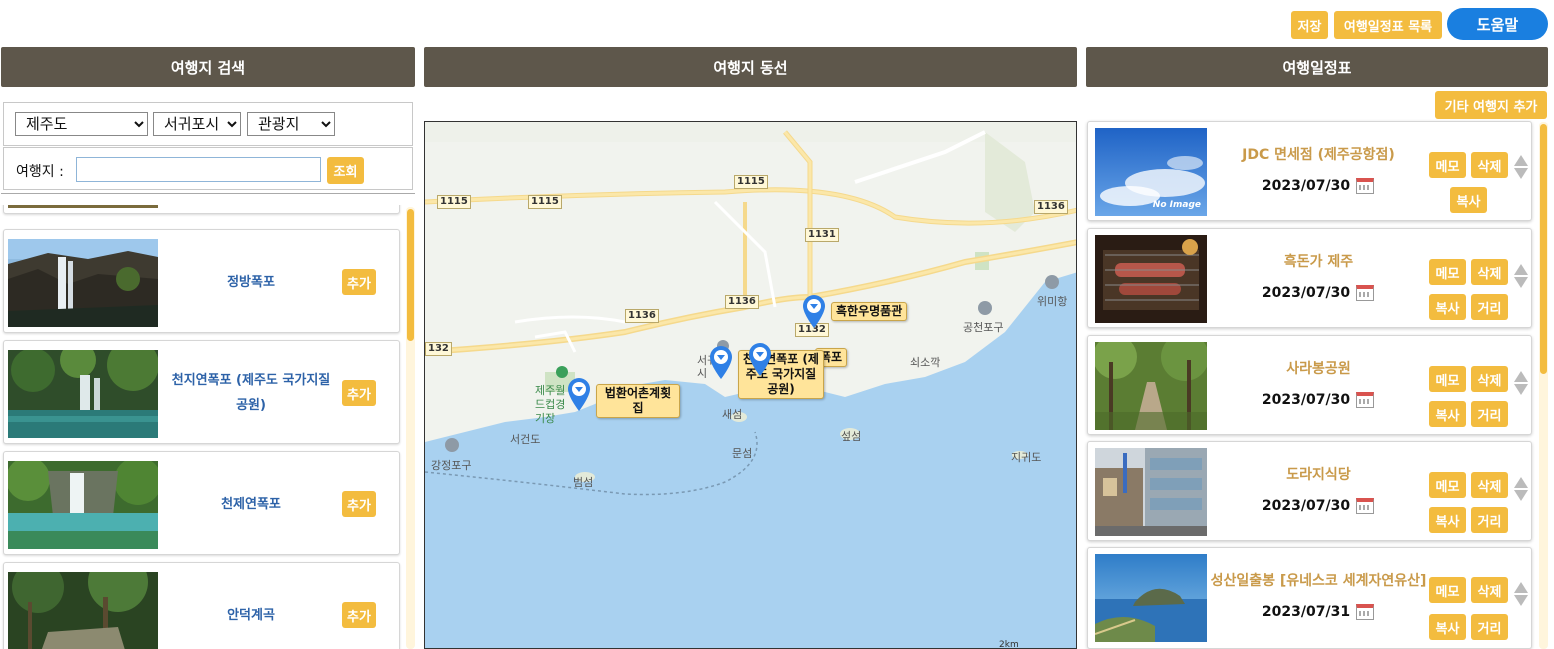  What do you see at coordinates (410, 275) in the screenshot?
I see `result-scrollbar-thumb` at bounding box center [410, 275].